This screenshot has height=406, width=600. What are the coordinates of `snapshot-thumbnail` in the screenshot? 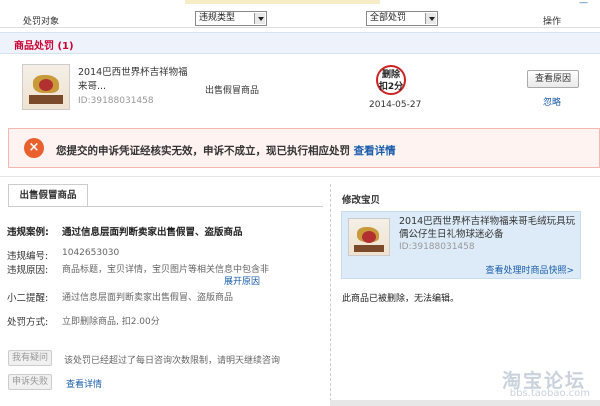 It's located at (369, 237).